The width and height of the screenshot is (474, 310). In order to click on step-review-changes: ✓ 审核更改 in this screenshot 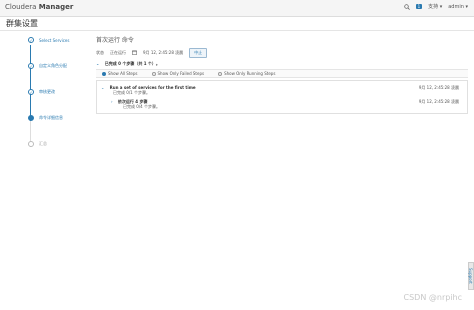, I will do `click(41, 92)`.